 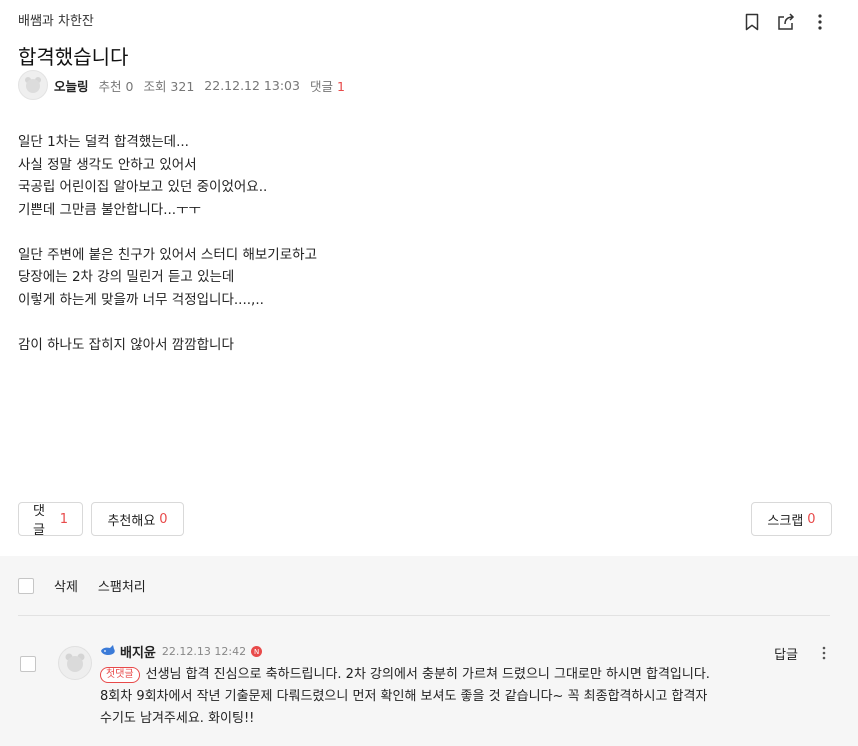 I want to click on comment-button-label: 댓글, so click(x=39, y=521).